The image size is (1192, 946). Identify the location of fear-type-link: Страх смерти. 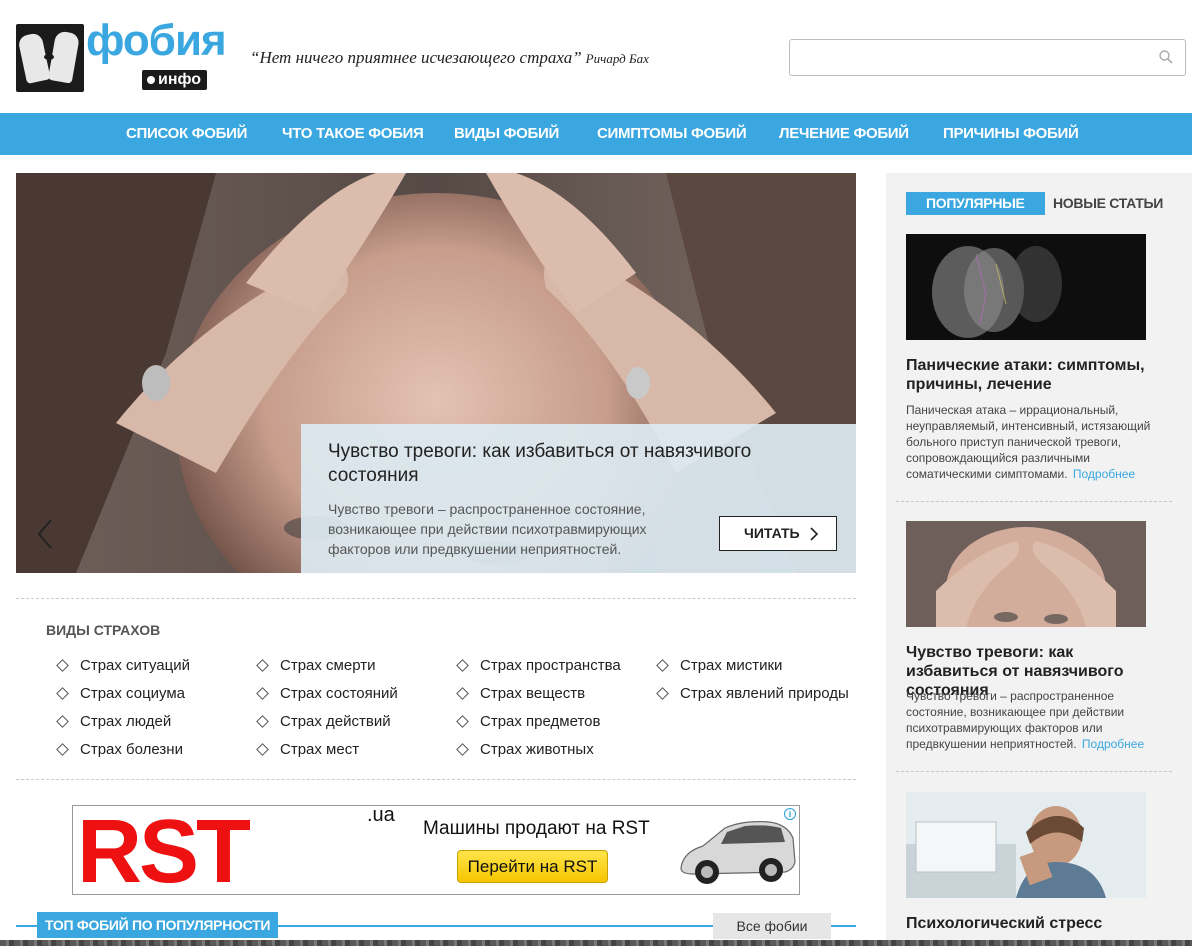
(315, 665).